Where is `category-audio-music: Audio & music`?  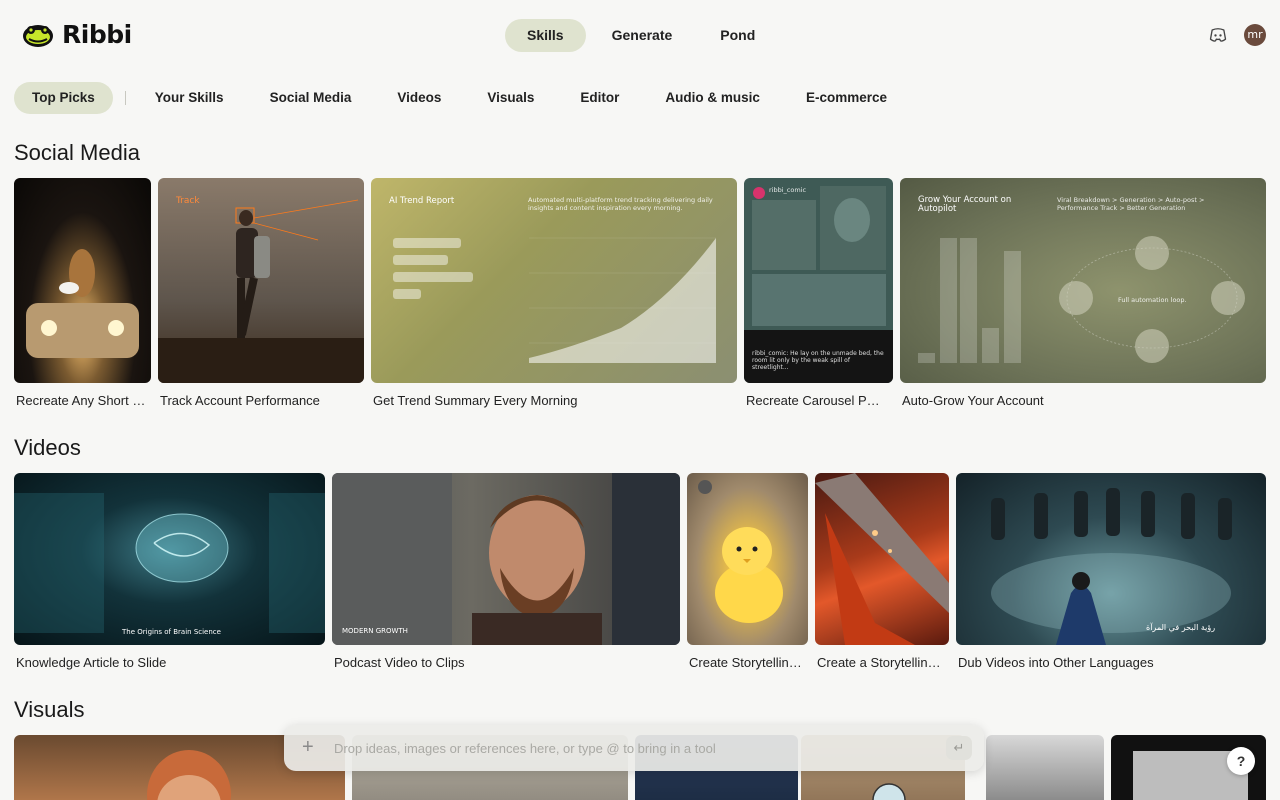
category-audio-music: Audio & music is located at coordinates (712, 98).